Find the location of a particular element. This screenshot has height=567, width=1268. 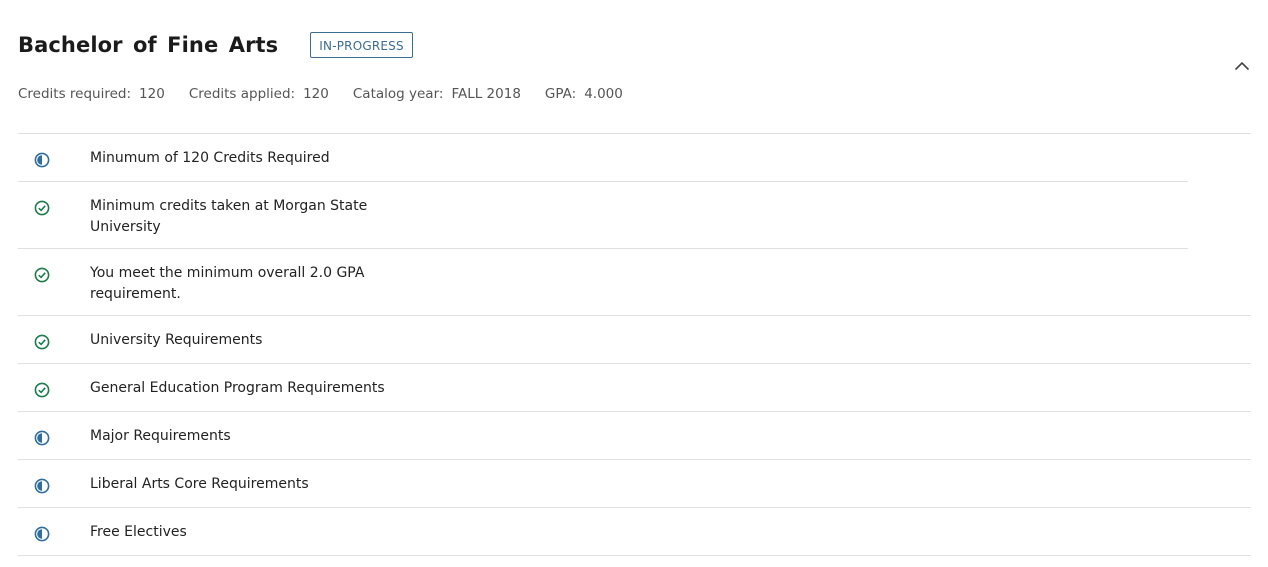

status-badge: IN-PROGRESS is located at coordinates (361, 45).